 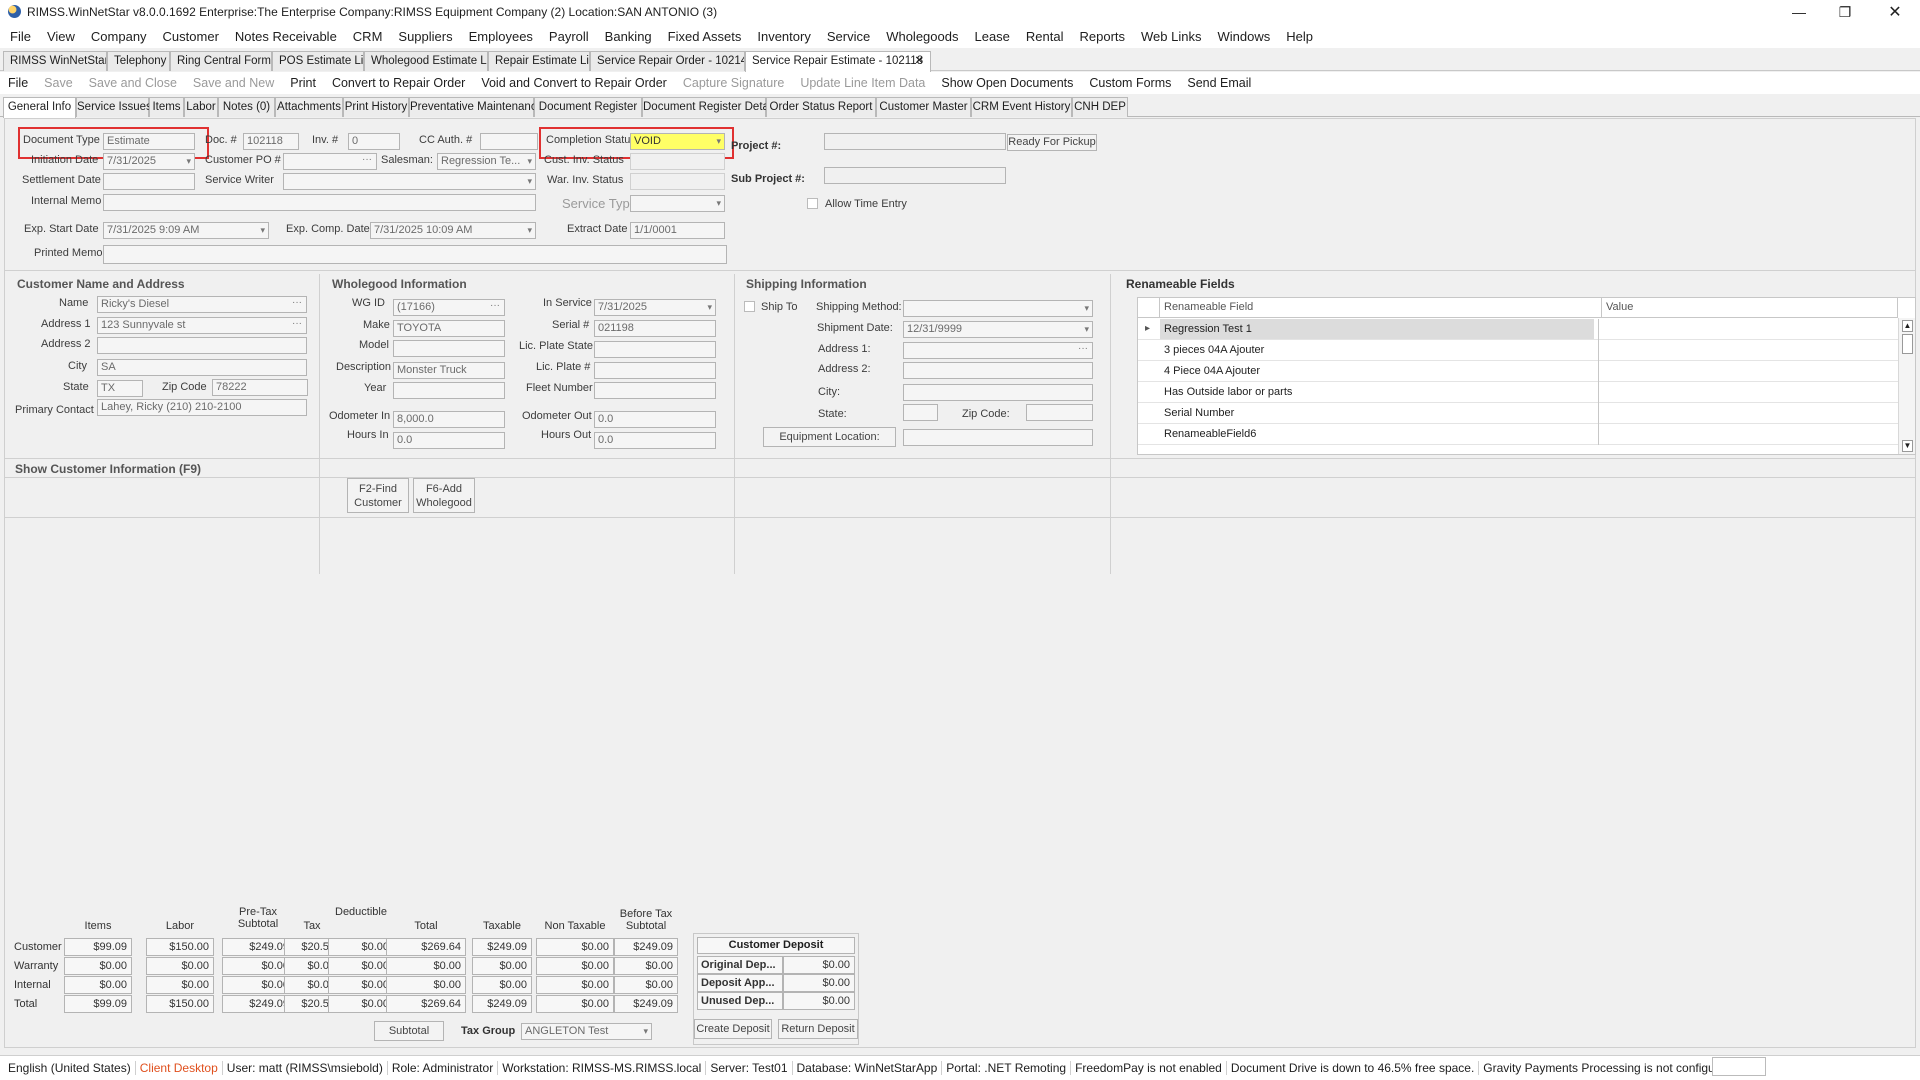 I want to click on customer-name-field: Ricky's Diesel, so click(x=202, y=304).